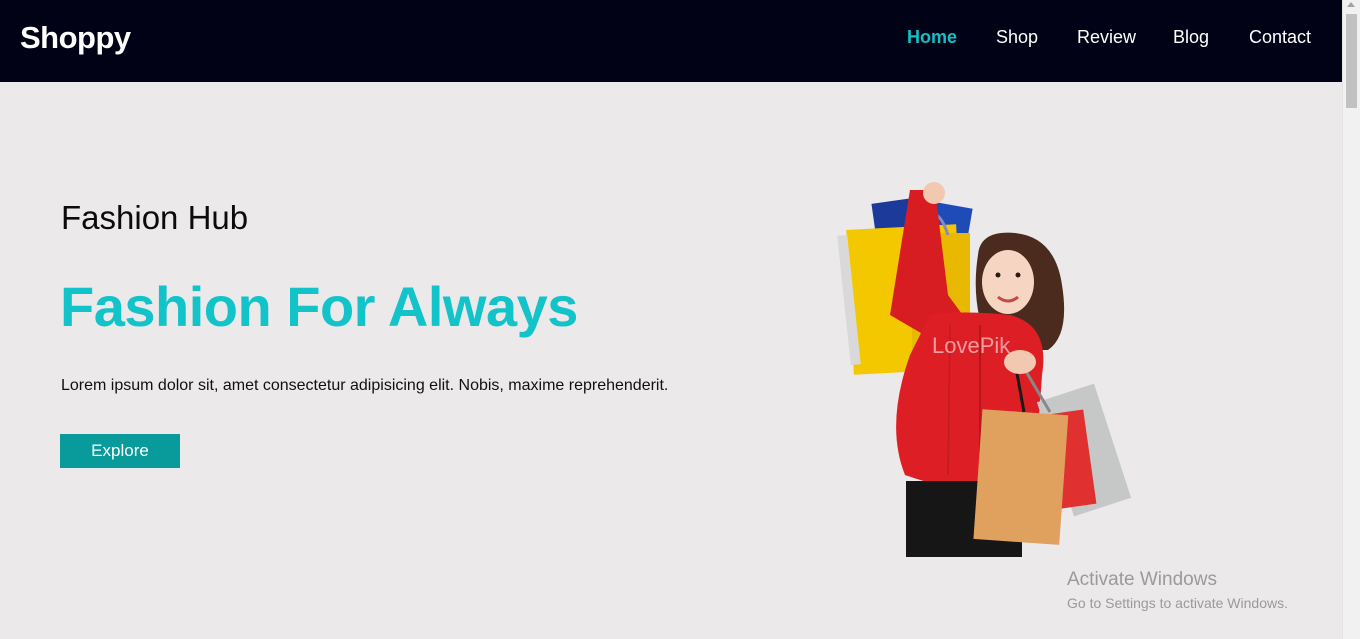 The height and width of the screenshot is (639, 1360). Describe the element at coordinates (1142, 579) in the screenshot. I see `activate-windows-title: Activate Windows` at that location.